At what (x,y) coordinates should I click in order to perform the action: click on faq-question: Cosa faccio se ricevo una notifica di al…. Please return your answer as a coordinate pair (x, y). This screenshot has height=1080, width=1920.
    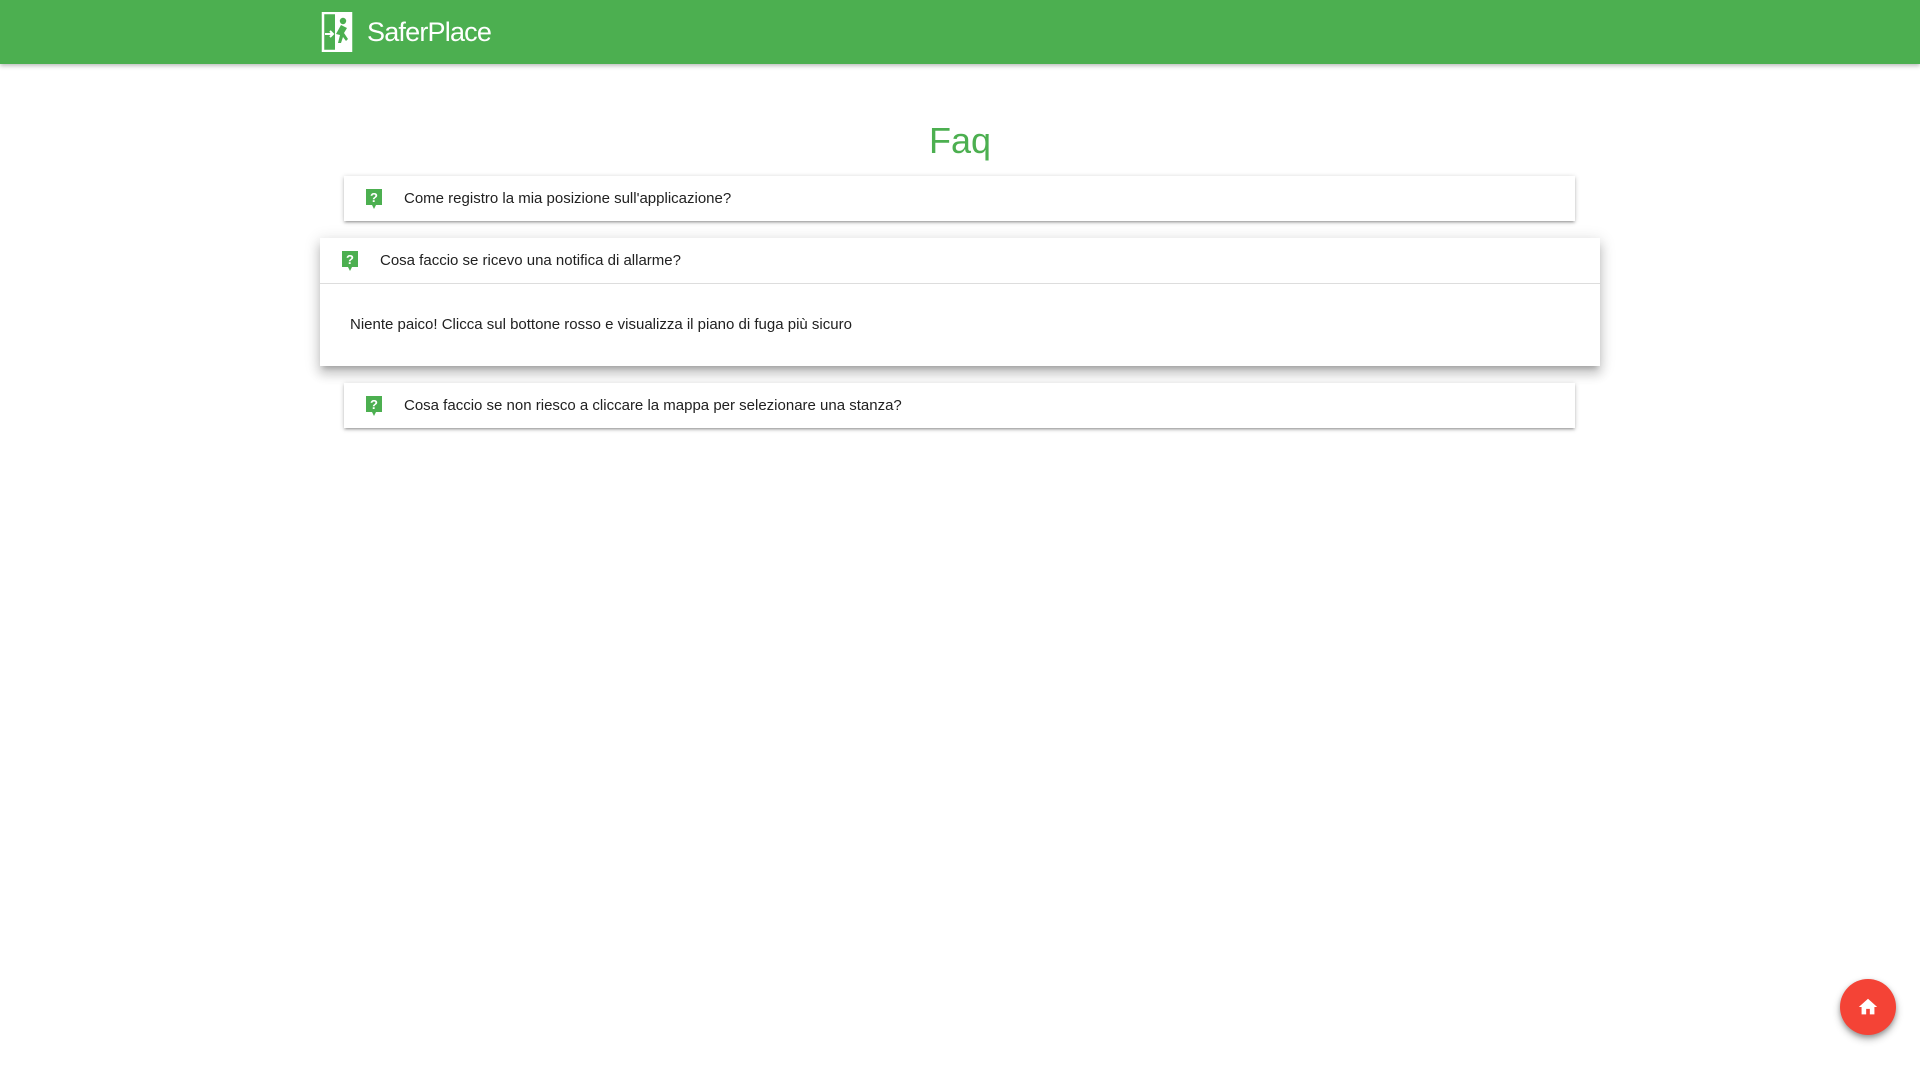
    Looking at the image, I should click on (530, 260).